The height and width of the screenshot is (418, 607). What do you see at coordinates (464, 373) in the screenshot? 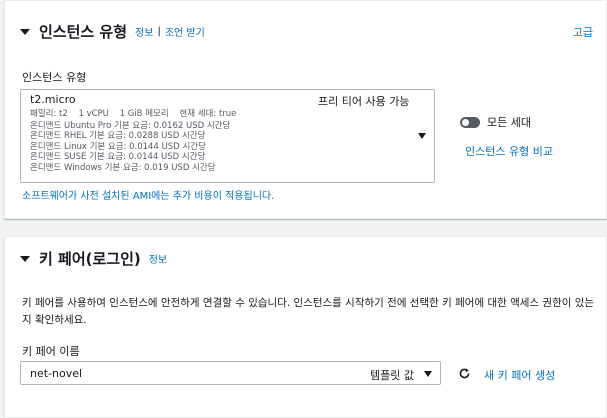
I see `refresh-icon` at bounding box center [464, 373].